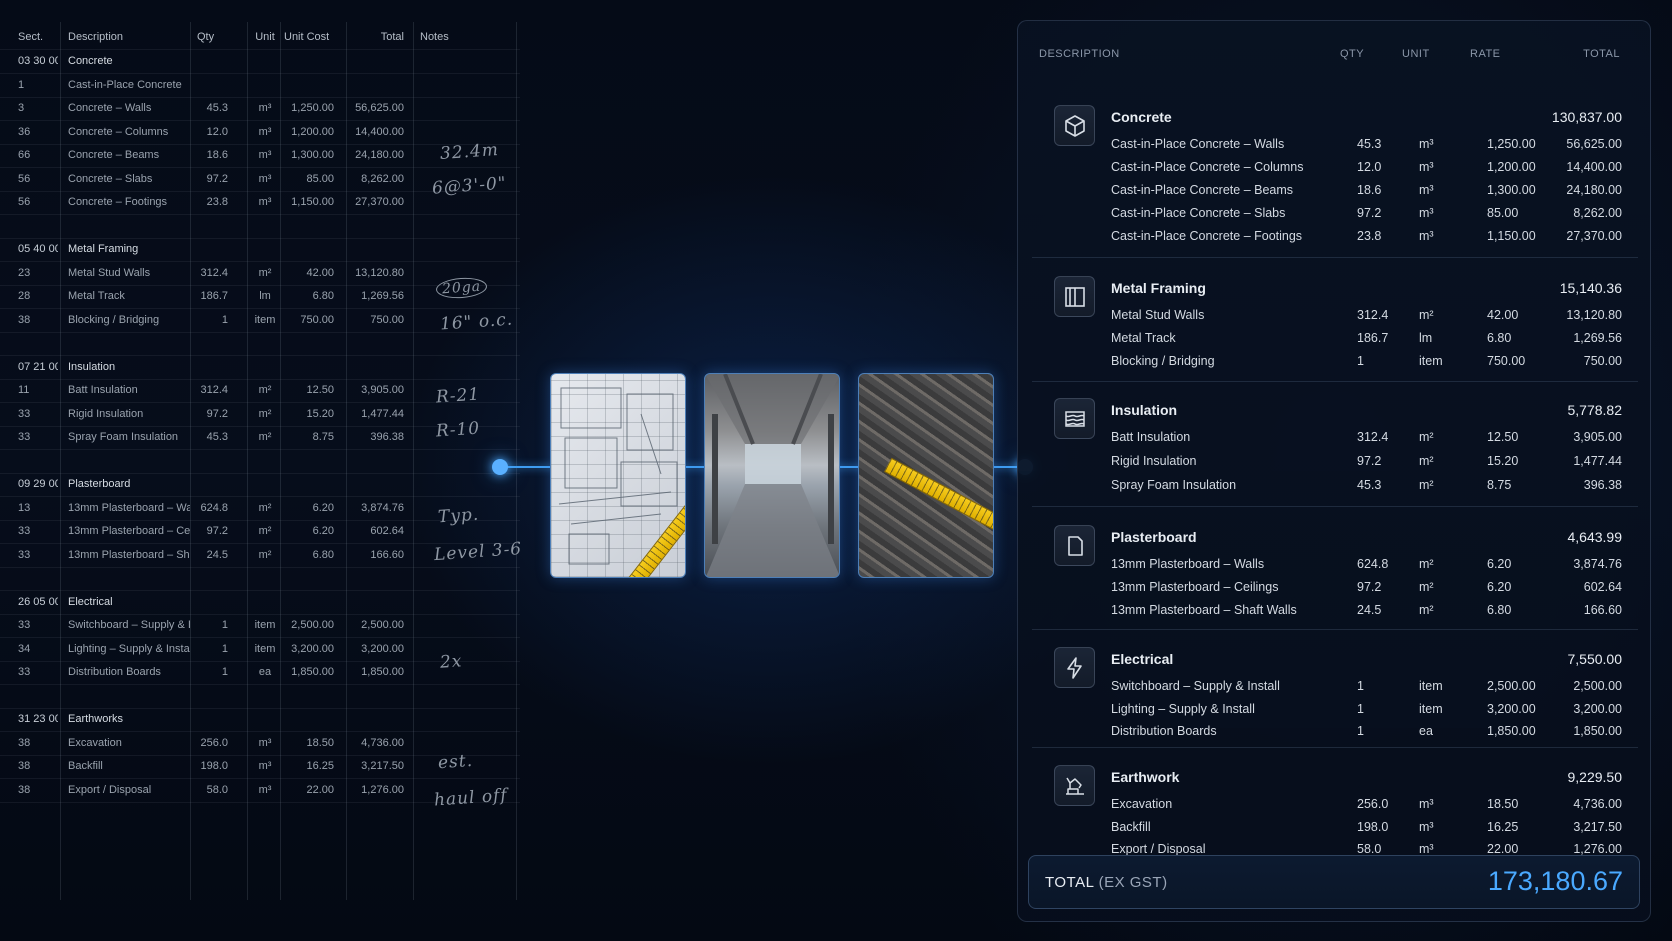 Image resolution: width=1672 pixels, height=941 pixels. Describe the element at coordinates (260, 485) in the screenshot. I see `sheet-section-row: 09 29 00 Plasterboard` at that location.